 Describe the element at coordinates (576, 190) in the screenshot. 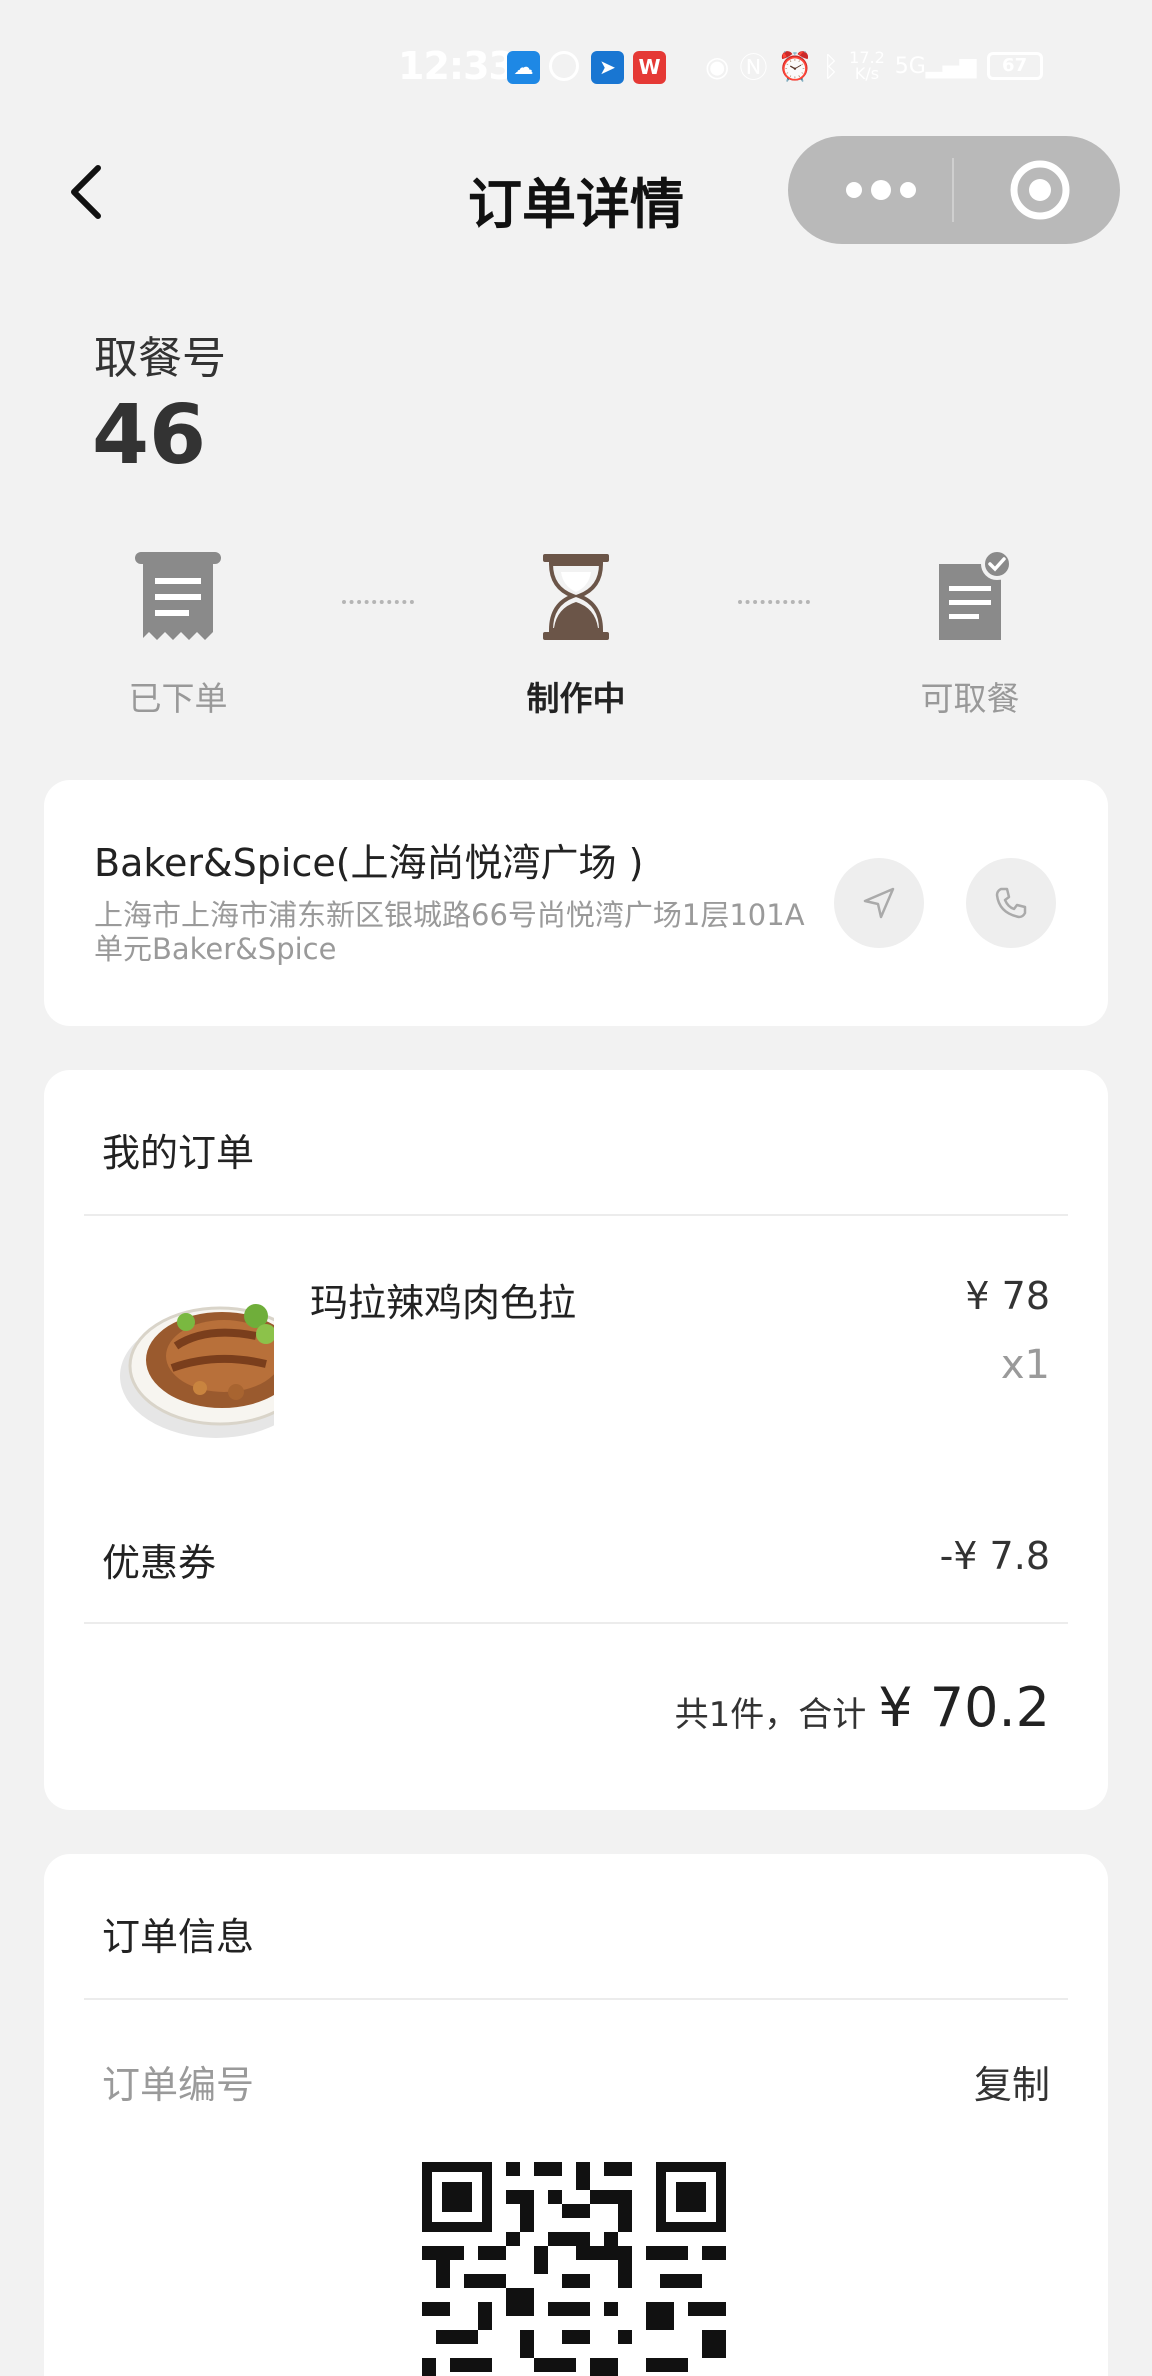

I see `nav-bar: 订单详情` at that location.